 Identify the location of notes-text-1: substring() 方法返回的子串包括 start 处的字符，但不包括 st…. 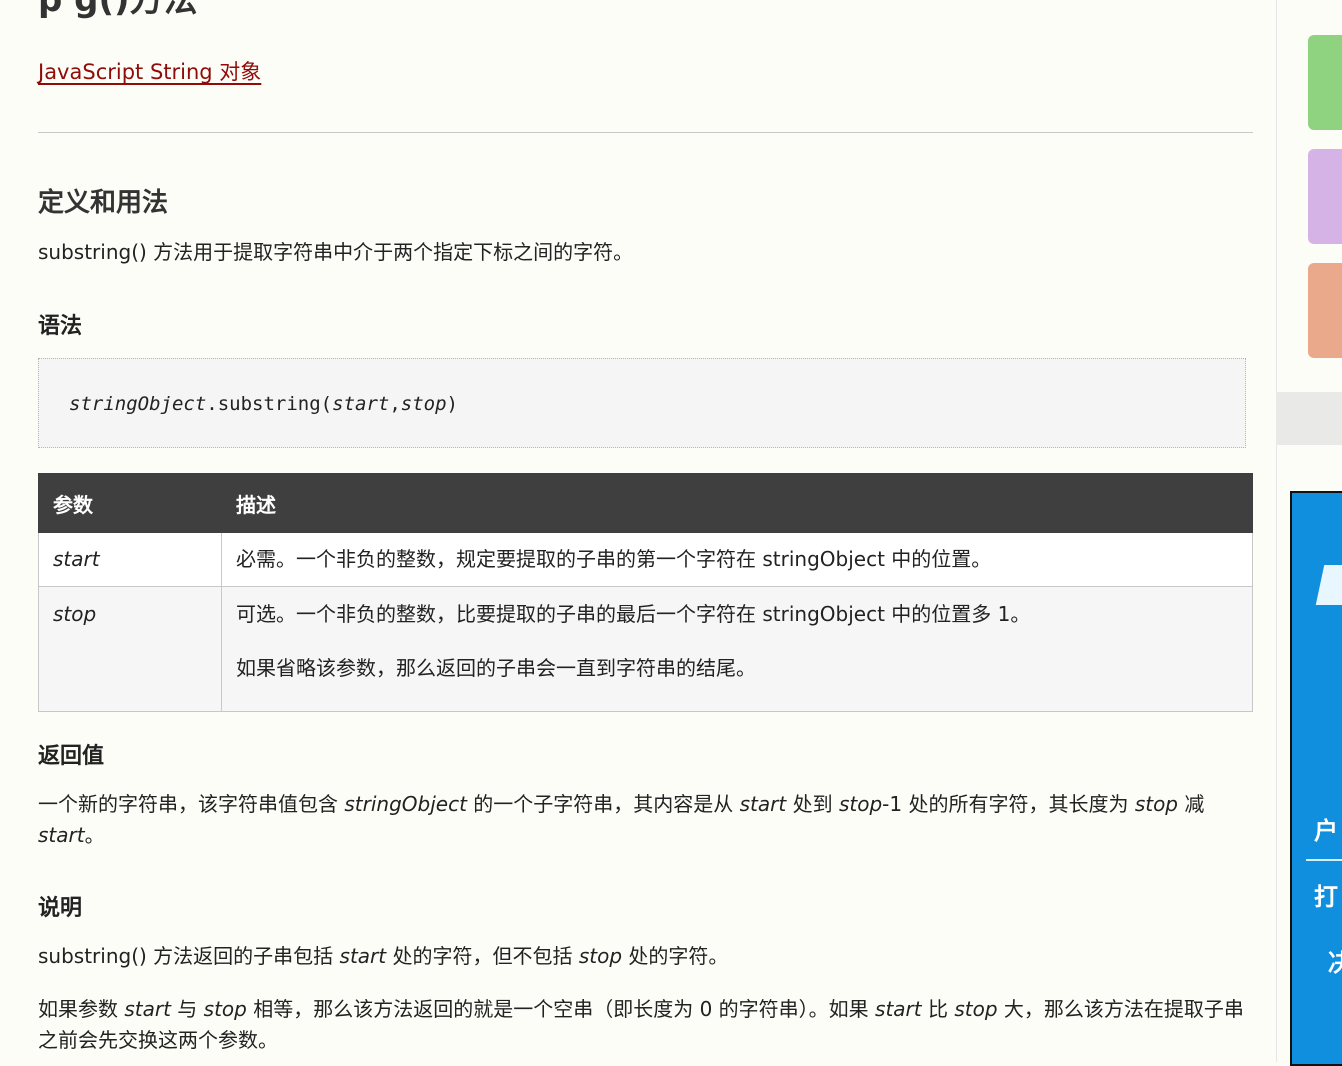
(383, 956).